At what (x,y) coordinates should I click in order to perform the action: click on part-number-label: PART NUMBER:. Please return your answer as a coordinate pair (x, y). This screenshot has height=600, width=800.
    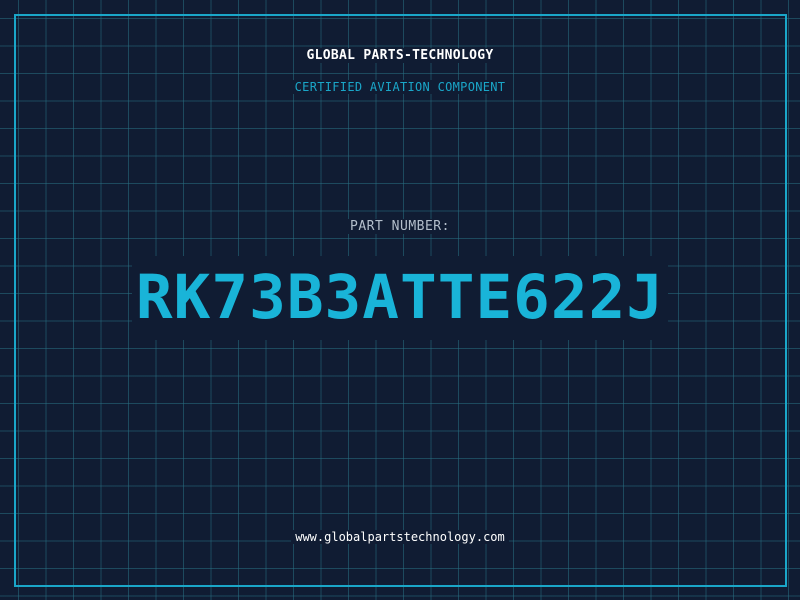
    Looking at the image, I should click on (400, 226).